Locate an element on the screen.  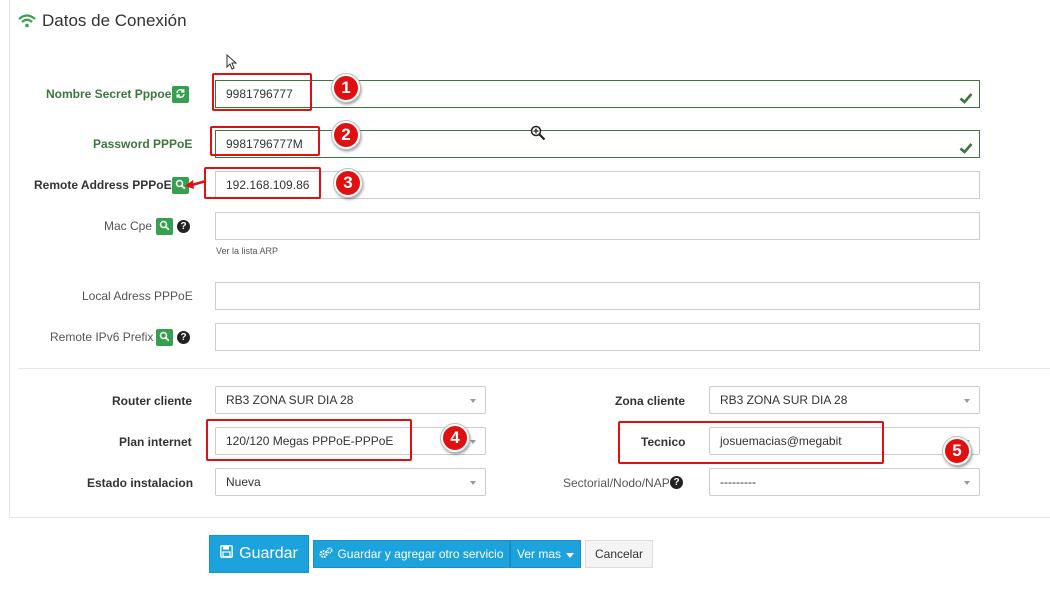
refresh-secret-button is located at coordinates (180, 94).